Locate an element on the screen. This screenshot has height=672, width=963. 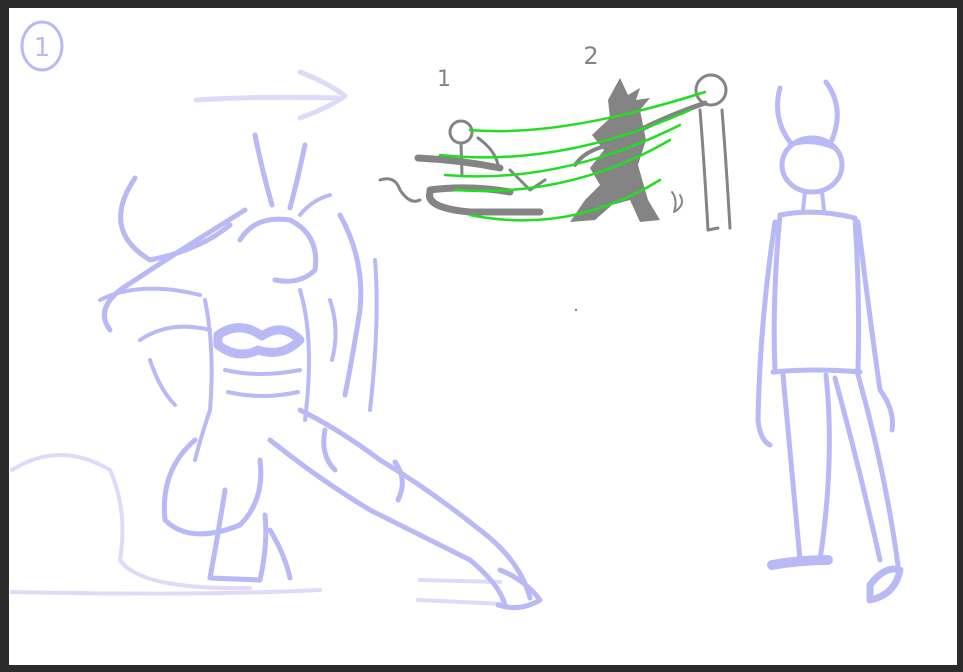
figure-2-label: 2 is located at coordinates (590, 56).